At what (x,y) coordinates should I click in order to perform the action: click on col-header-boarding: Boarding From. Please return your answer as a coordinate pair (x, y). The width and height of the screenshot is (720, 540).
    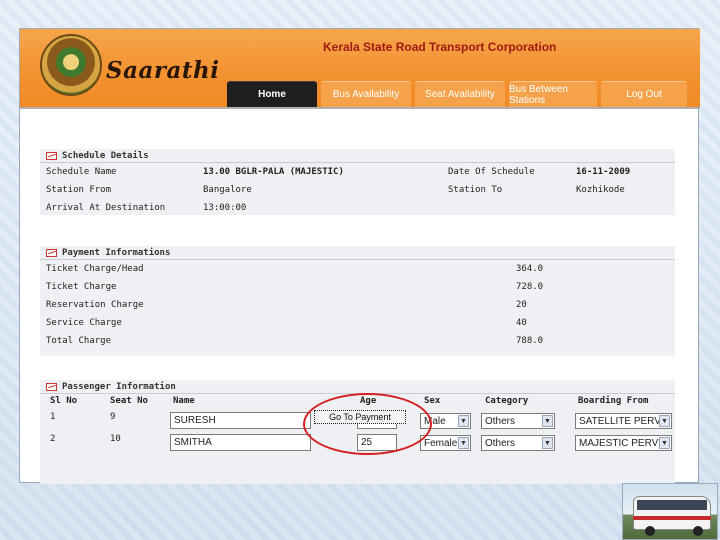
    Looking at the image, I should click on (613, 401).